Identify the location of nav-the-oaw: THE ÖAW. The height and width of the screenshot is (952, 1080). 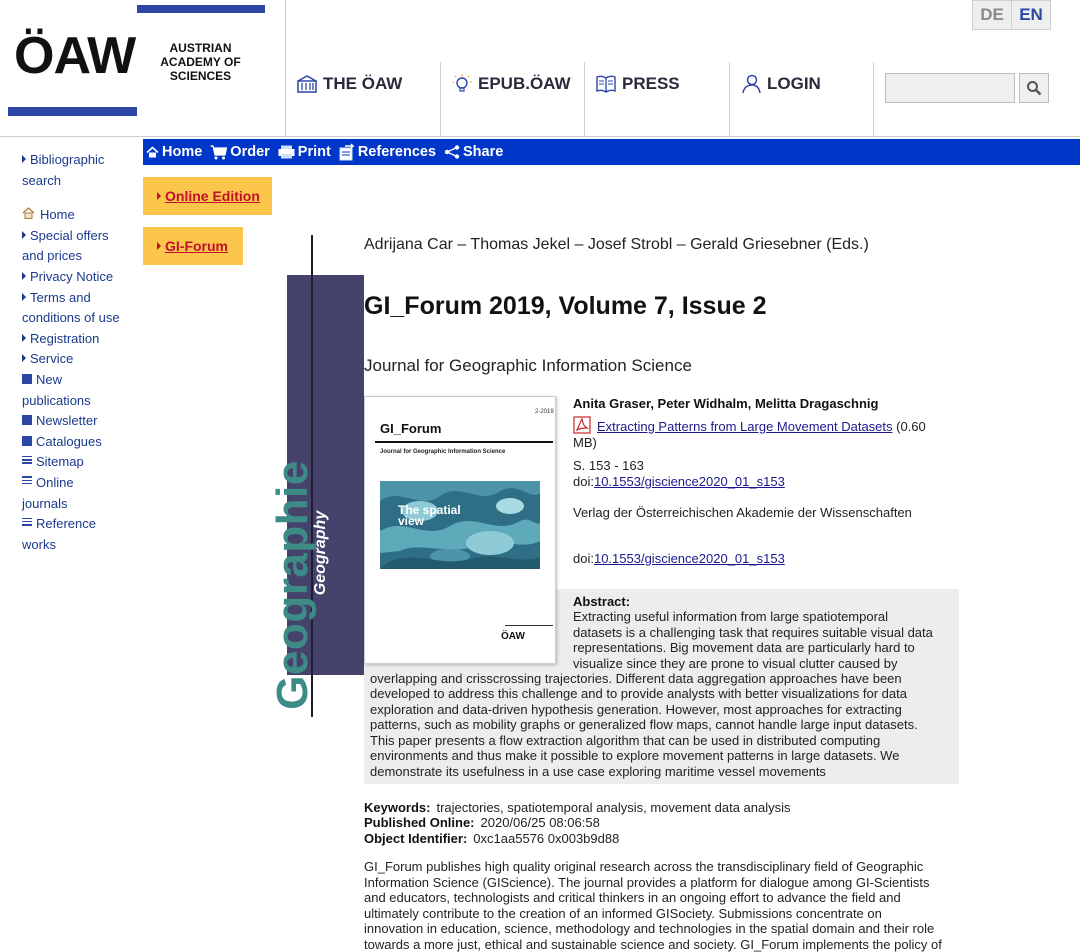
(349, 84).